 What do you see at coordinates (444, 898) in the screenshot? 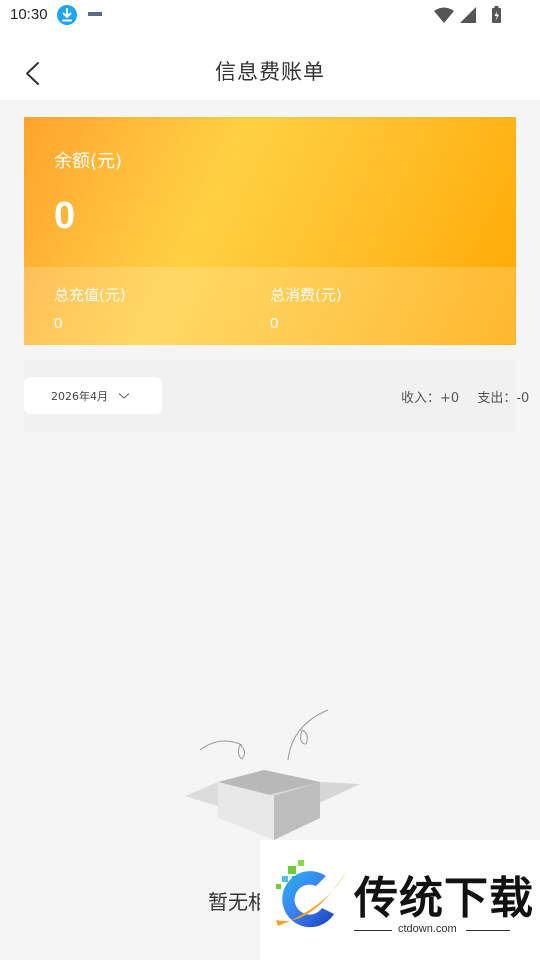
I see `watermark-title: 传统下载` at bounding box center [444, 898].